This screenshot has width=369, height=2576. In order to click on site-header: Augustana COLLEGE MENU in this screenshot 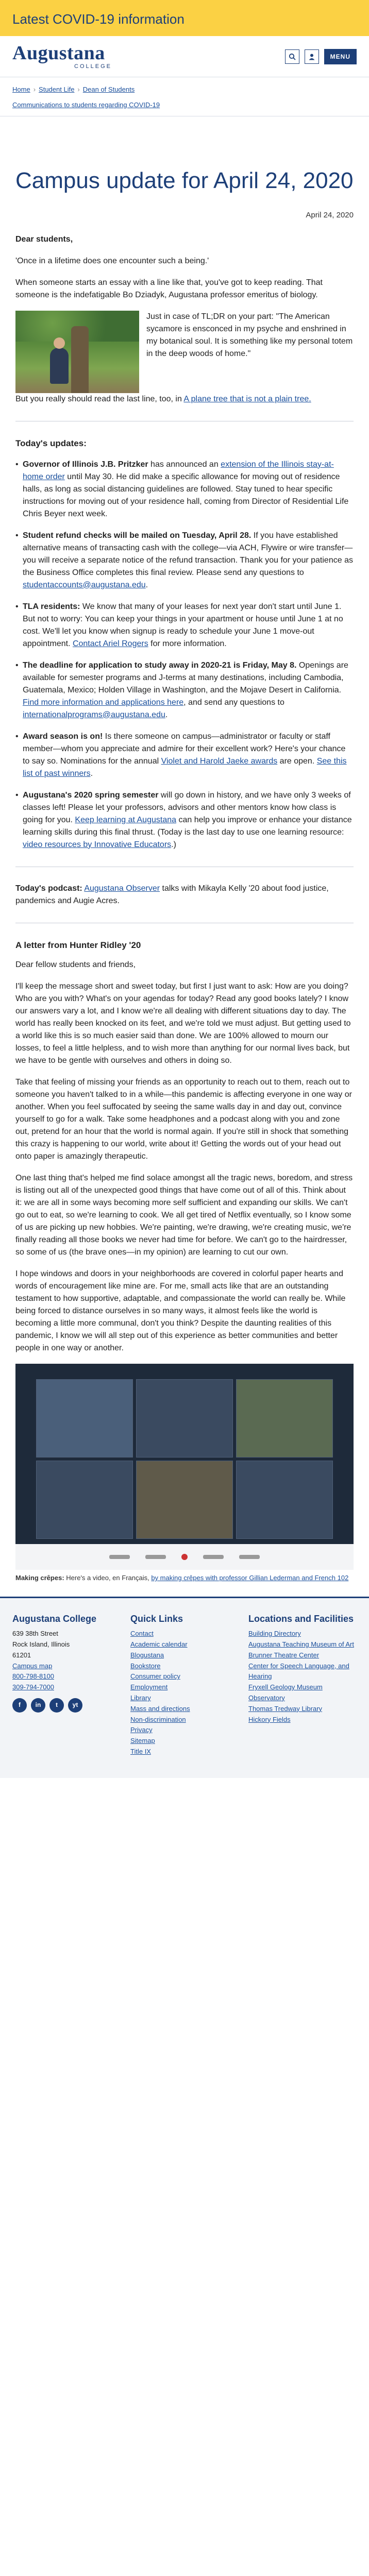, I will do `click(184, 56)`.